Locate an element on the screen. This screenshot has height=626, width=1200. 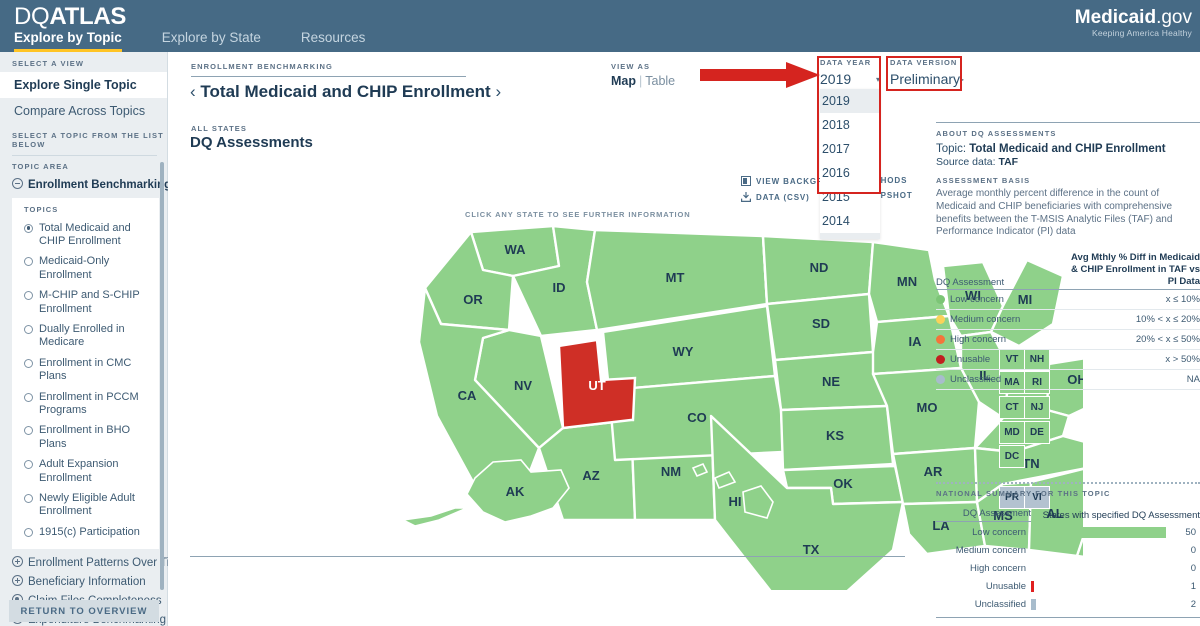
sidebar-group-enrollment-benchmarking: Enrollment Benchmarking is located at coordinates (85, 184).